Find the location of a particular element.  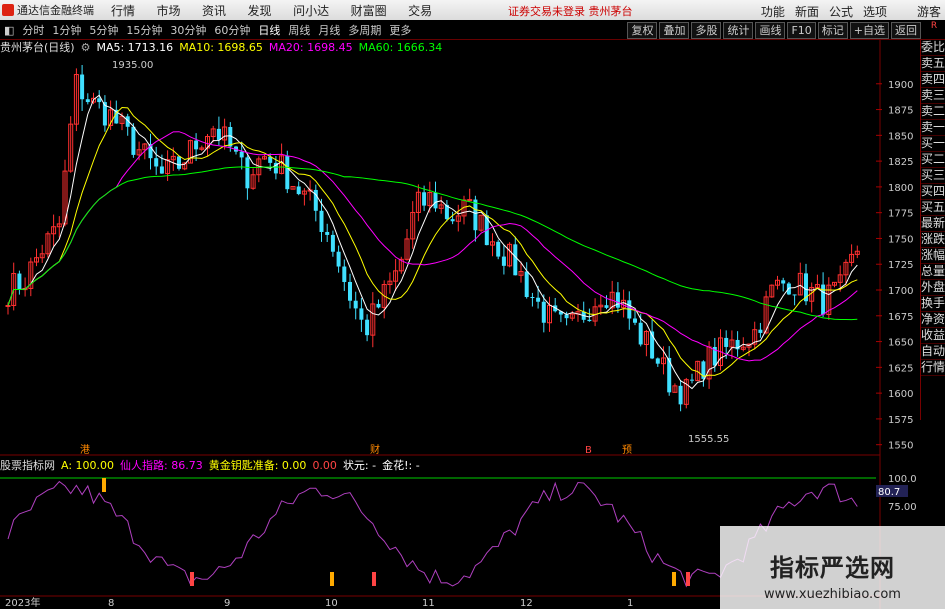

price-label-12: 1600 is located at coordinates (900, 394).